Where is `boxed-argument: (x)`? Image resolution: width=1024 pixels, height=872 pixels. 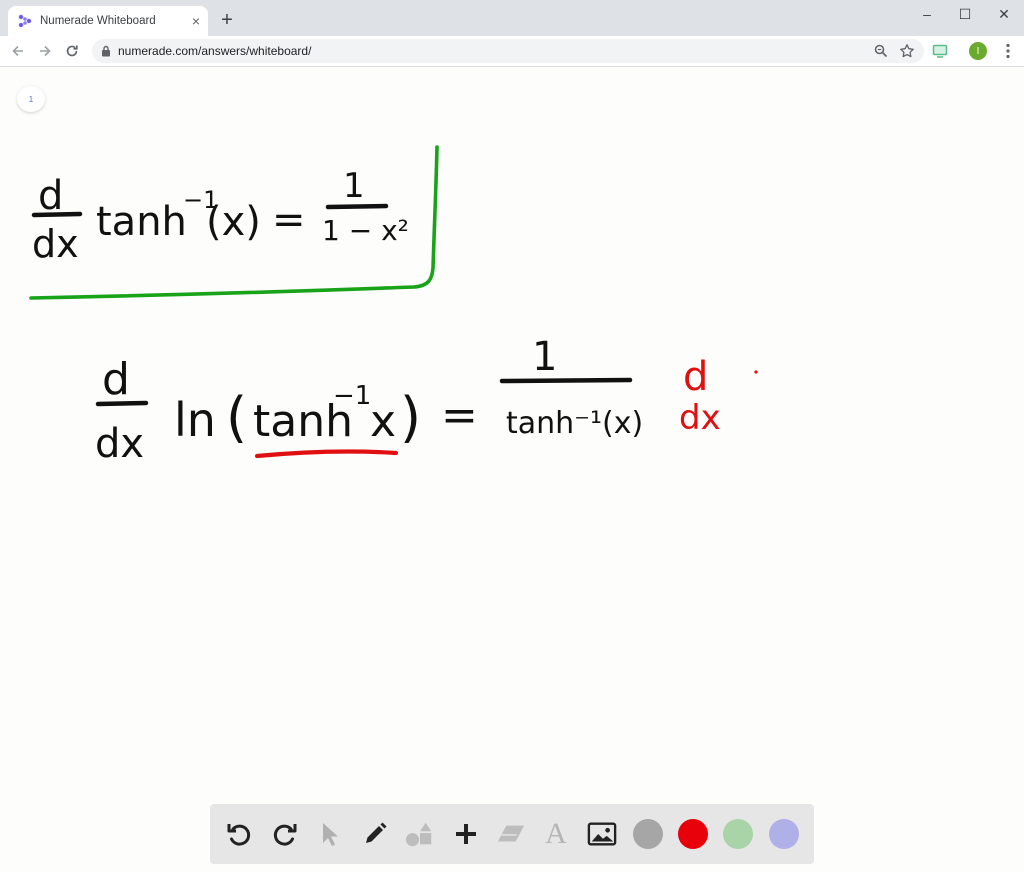 boxed-argument: (x) is located at coordinates (233, 222).